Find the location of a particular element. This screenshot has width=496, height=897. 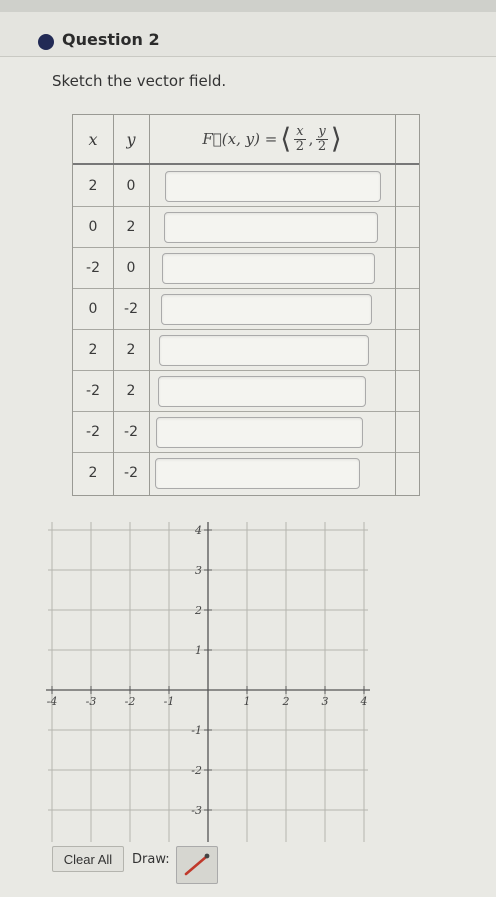

fraction-x: x2 is located at coordinates (300, 138).